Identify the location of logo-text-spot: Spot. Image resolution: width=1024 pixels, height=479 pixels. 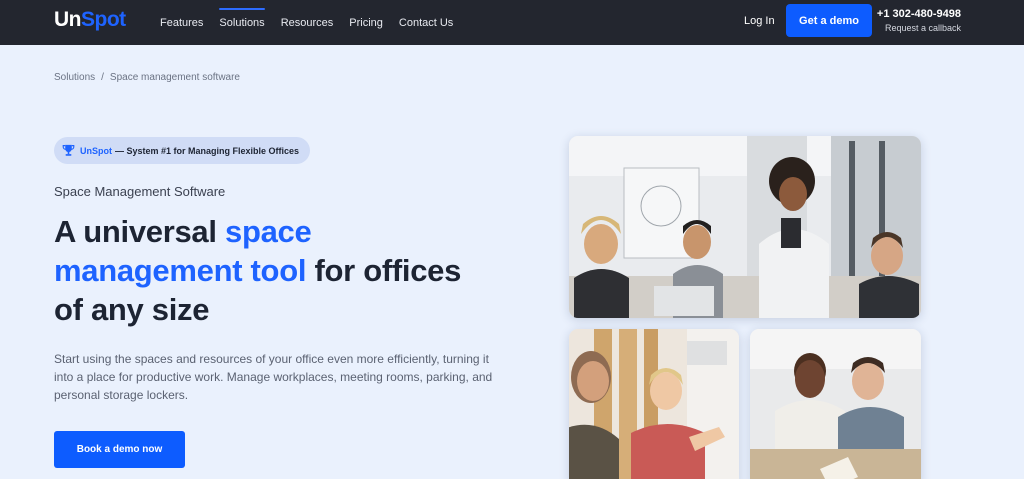
(103, 19).